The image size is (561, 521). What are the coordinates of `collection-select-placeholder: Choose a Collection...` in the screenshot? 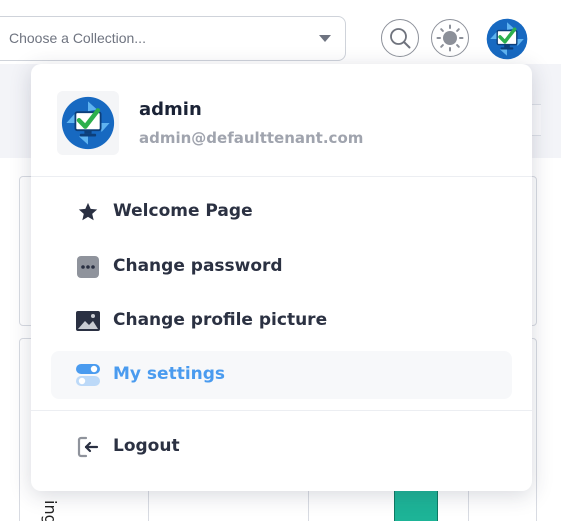 It's located at (77, 38).